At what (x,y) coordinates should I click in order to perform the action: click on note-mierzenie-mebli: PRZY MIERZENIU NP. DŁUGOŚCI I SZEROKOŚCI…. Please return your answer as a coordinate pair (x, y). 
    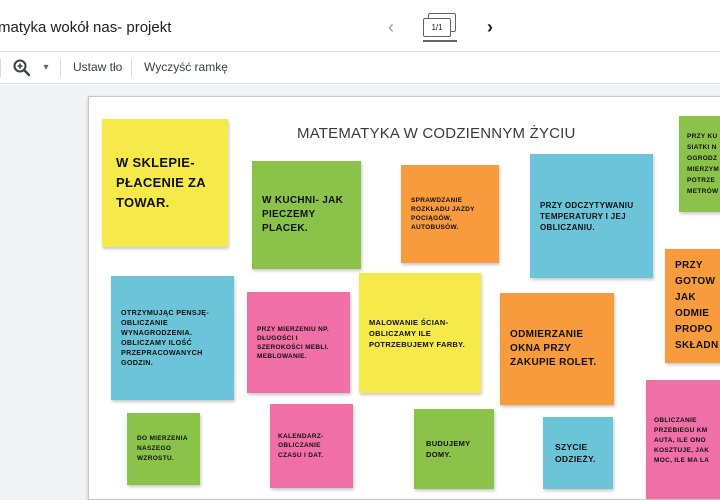
    Looking at the image, I should click on (293, 342).